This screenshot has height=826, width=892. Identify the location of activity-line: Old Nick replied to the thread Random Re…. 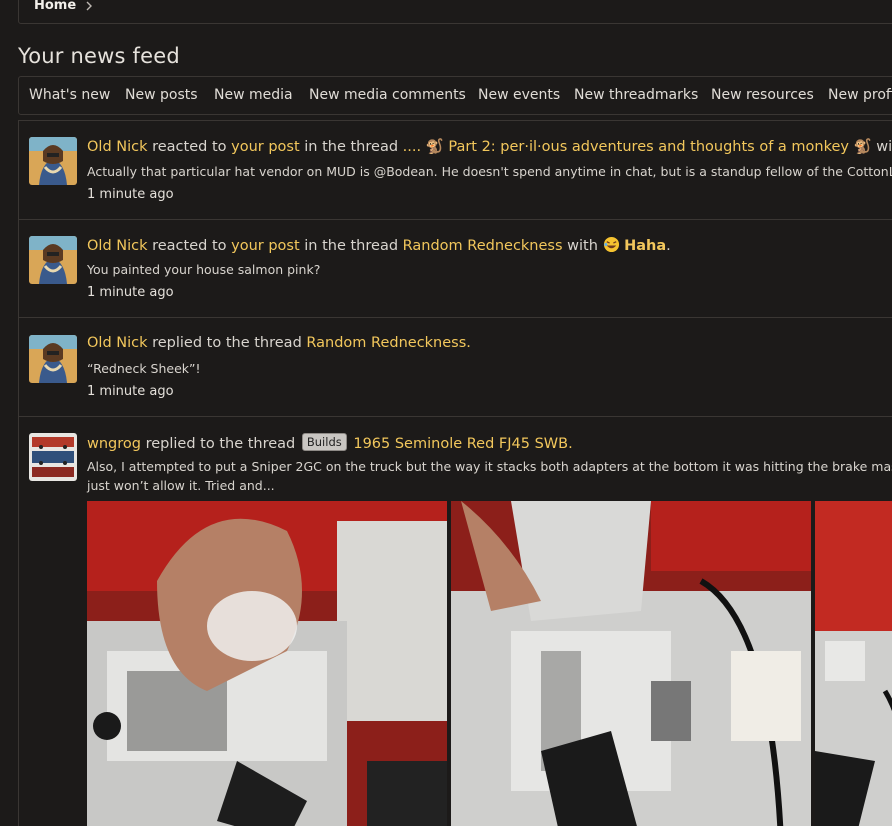
(279, 343).